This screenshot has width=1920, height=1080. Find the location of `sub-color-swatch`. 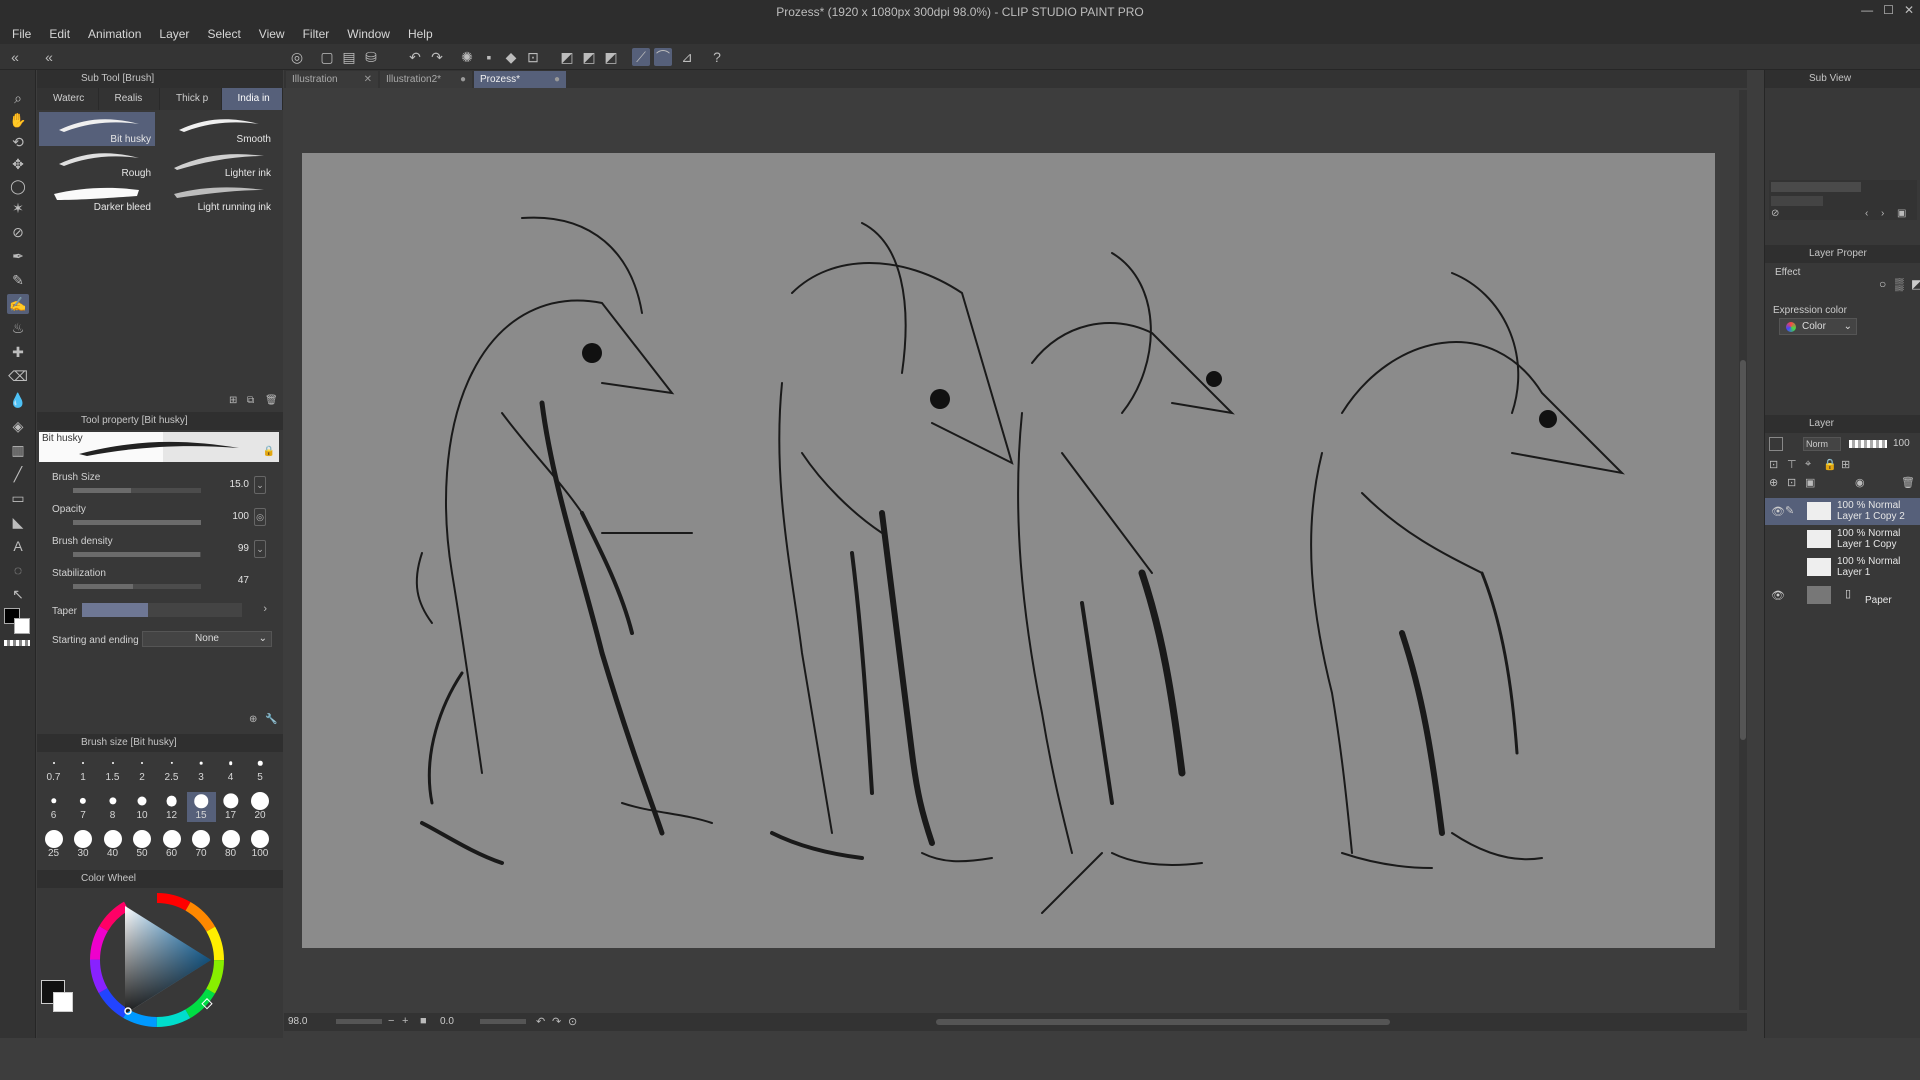

sub-color-swatch is located at coordinates (22, 626).